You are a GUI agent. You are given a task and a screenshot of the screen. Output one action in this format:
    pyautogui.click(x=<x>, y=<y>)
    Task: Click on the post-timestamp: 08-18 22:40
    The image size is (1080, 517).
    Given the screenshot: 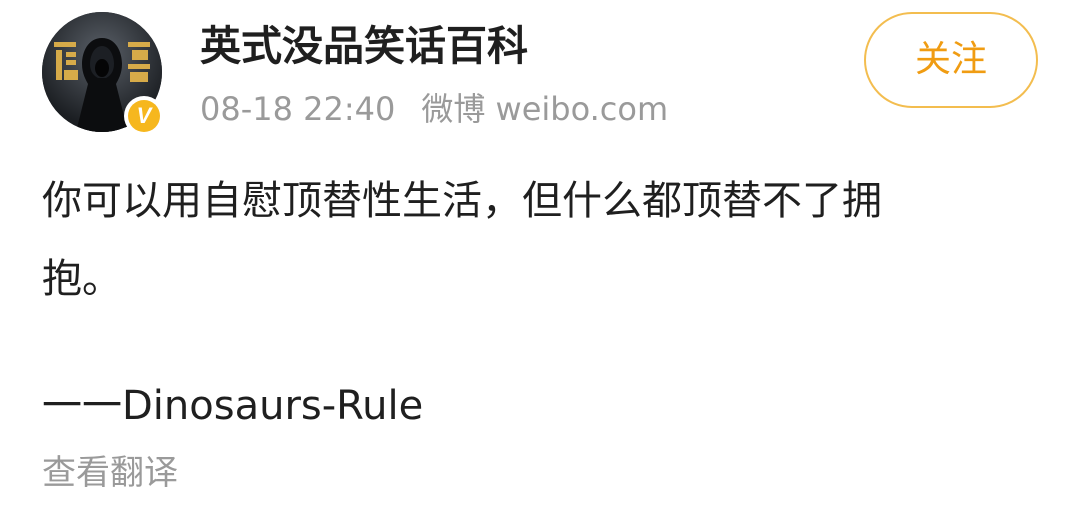 What is the action you would take?
    pyautogui.click(x=298, y=109)
    